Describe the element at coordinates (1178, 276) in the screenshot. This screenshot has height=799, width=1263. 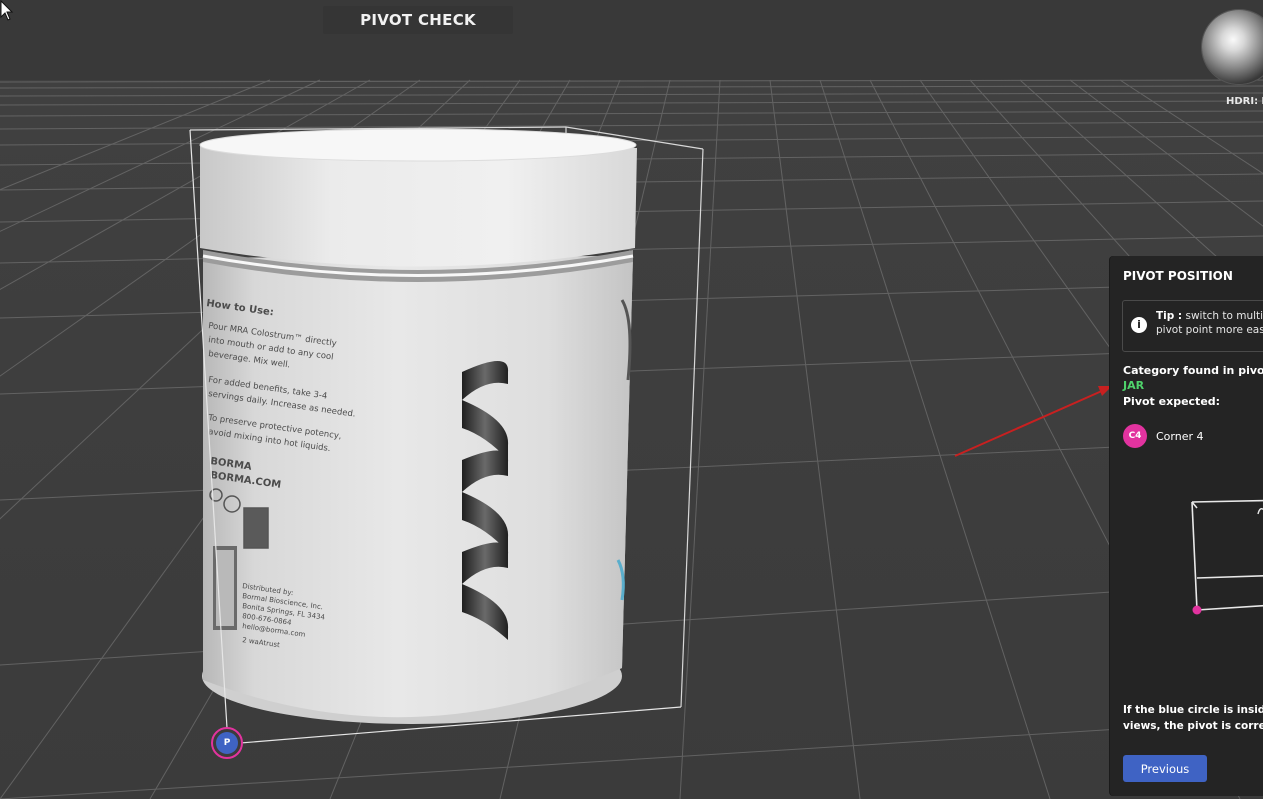
I see `panel-title: PIVOT POSITION` at that location.